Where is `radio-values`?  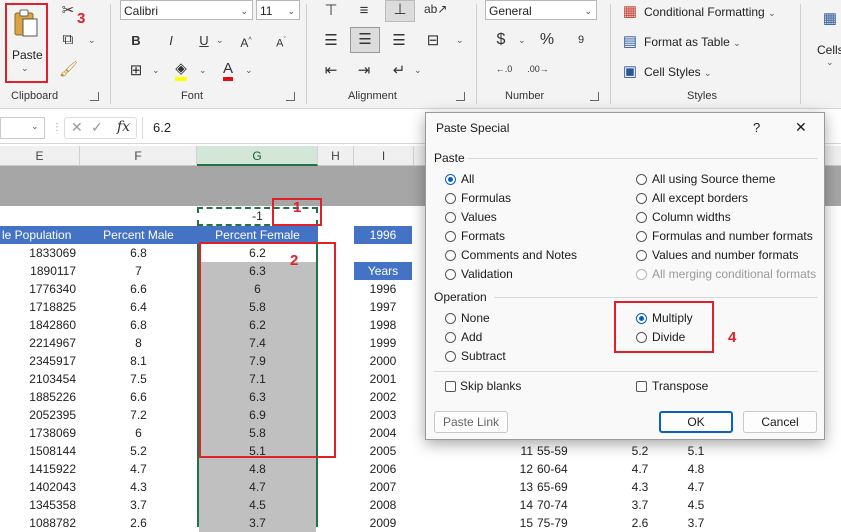 radio-values is located at coordinates (450, 217).